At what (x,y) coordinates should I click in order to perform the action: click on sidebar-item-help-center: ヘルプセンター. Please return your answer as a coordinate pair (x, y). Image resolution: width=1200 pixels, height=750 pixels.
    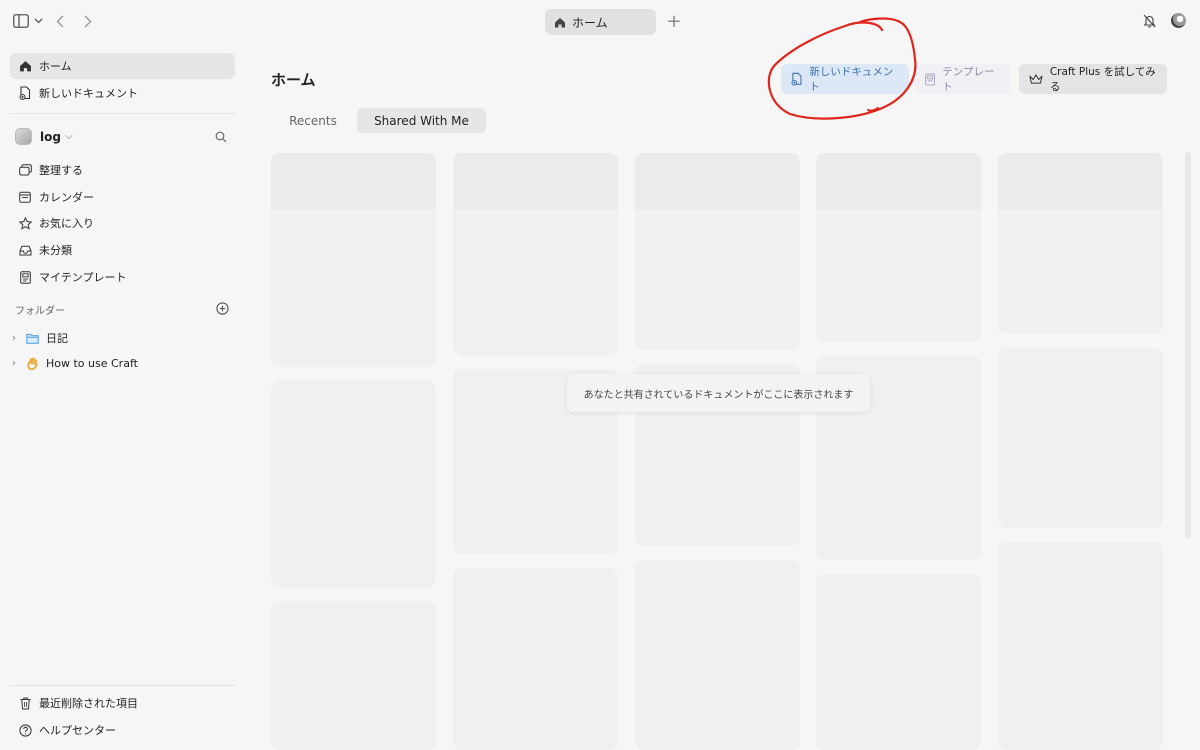
    Looking at the image, I should click on (122, 730).